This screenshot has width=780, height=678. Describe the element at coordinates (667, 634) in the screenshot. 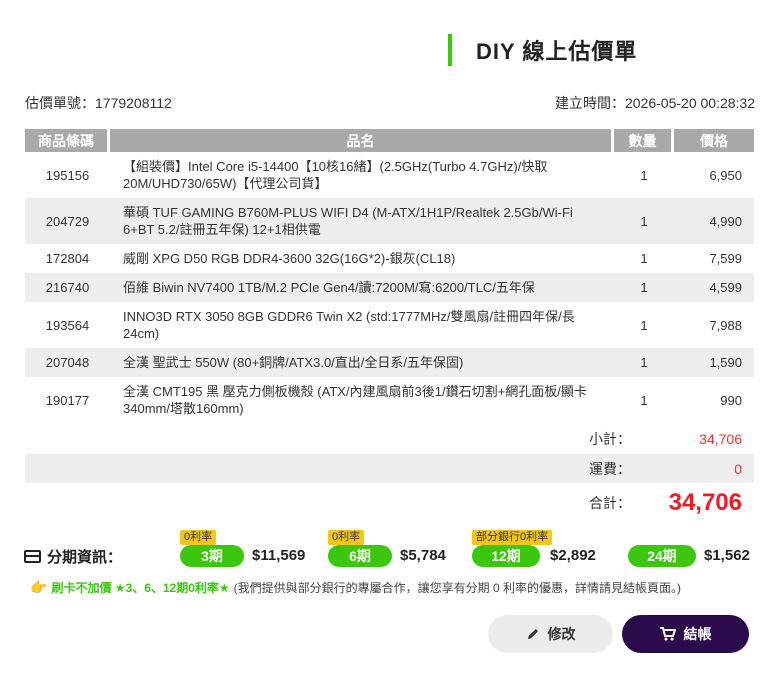

I see `cart-icon` at that location.